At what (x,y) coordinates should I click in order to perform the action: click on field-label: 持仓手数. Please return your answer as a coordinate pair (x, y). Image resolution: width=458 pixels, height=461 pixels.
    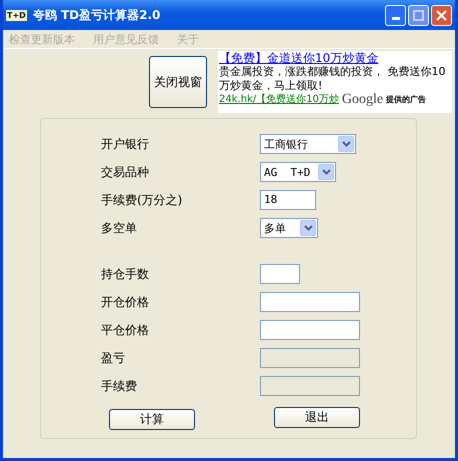
    Looking at the image, I should click on (125, 274).